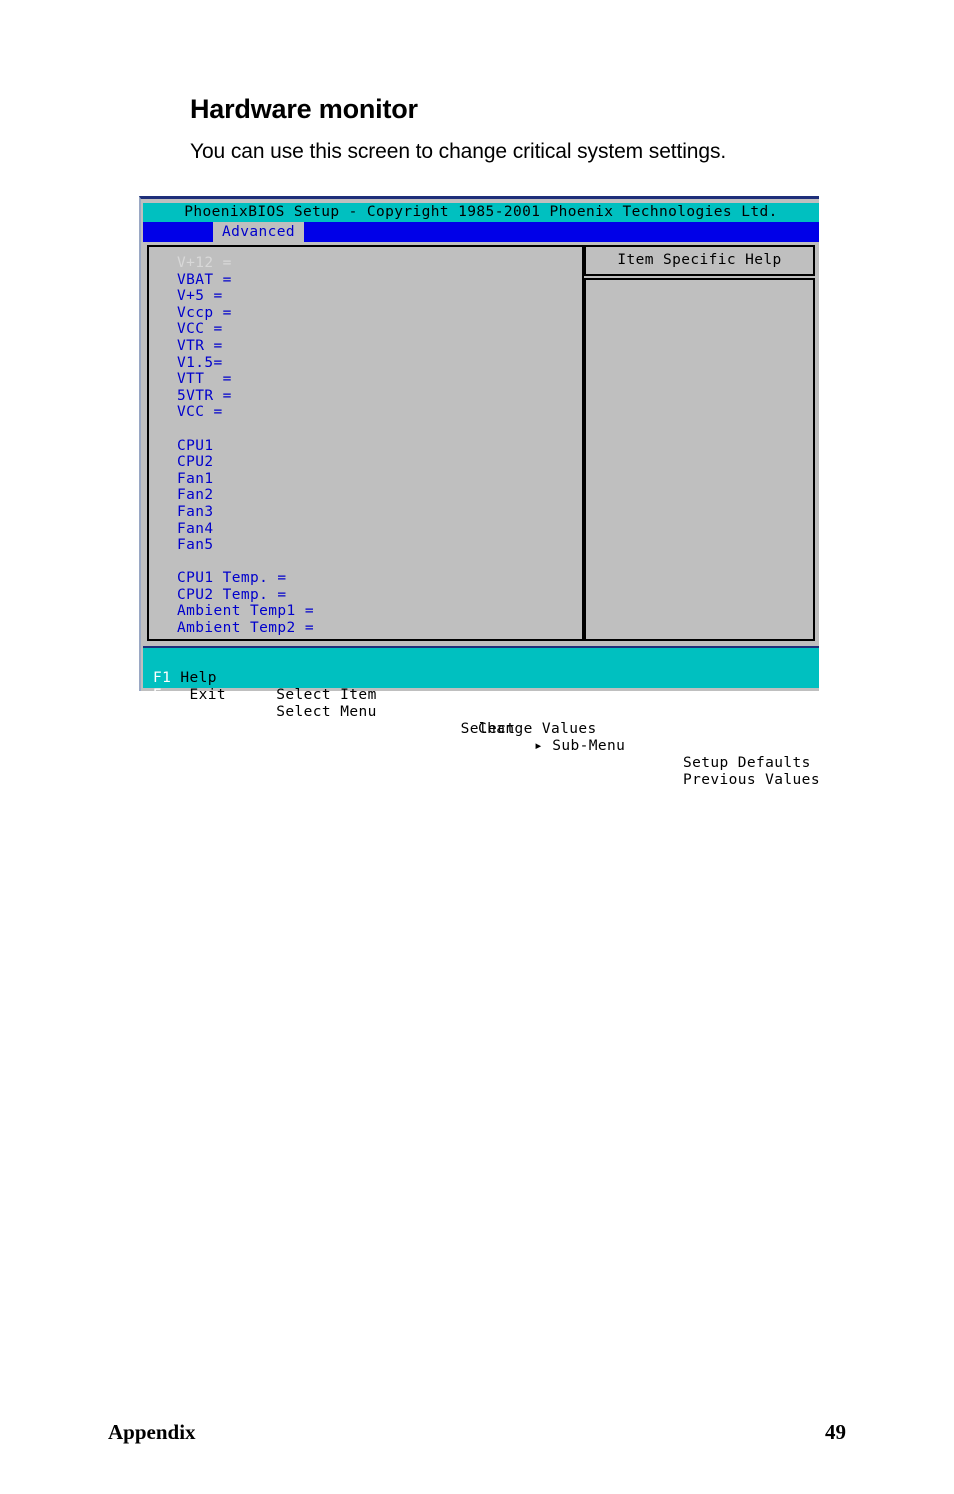 This screenshot has width=954, height=1494. Describe the element at coordinates (377, 512) in the screenshot. I see `list-item: Fan3` at that location.